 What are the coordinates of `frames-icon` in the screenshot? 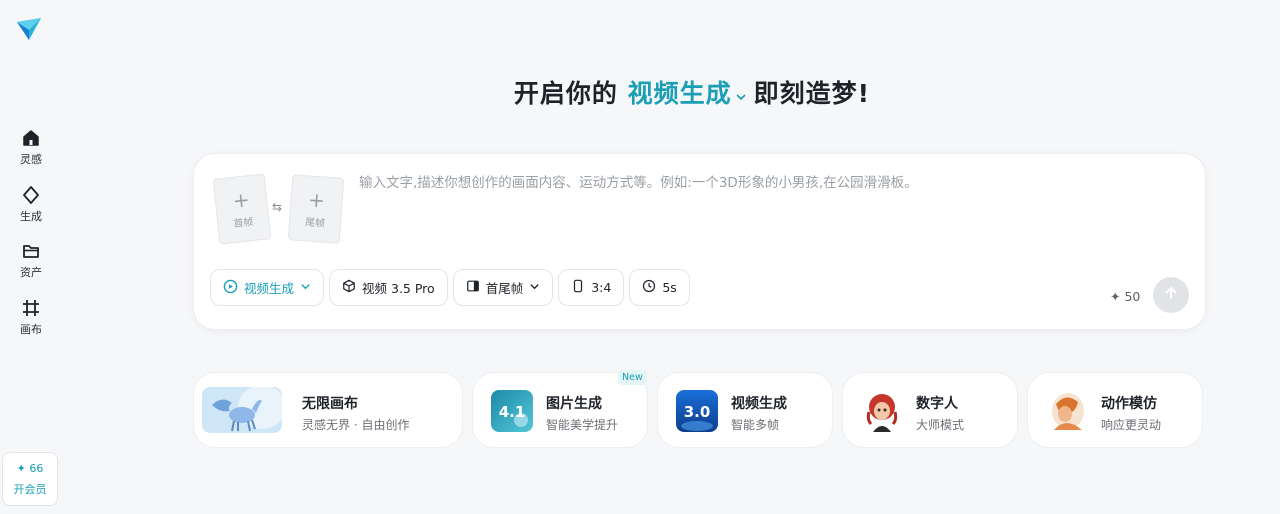 It's located at (473, 287).